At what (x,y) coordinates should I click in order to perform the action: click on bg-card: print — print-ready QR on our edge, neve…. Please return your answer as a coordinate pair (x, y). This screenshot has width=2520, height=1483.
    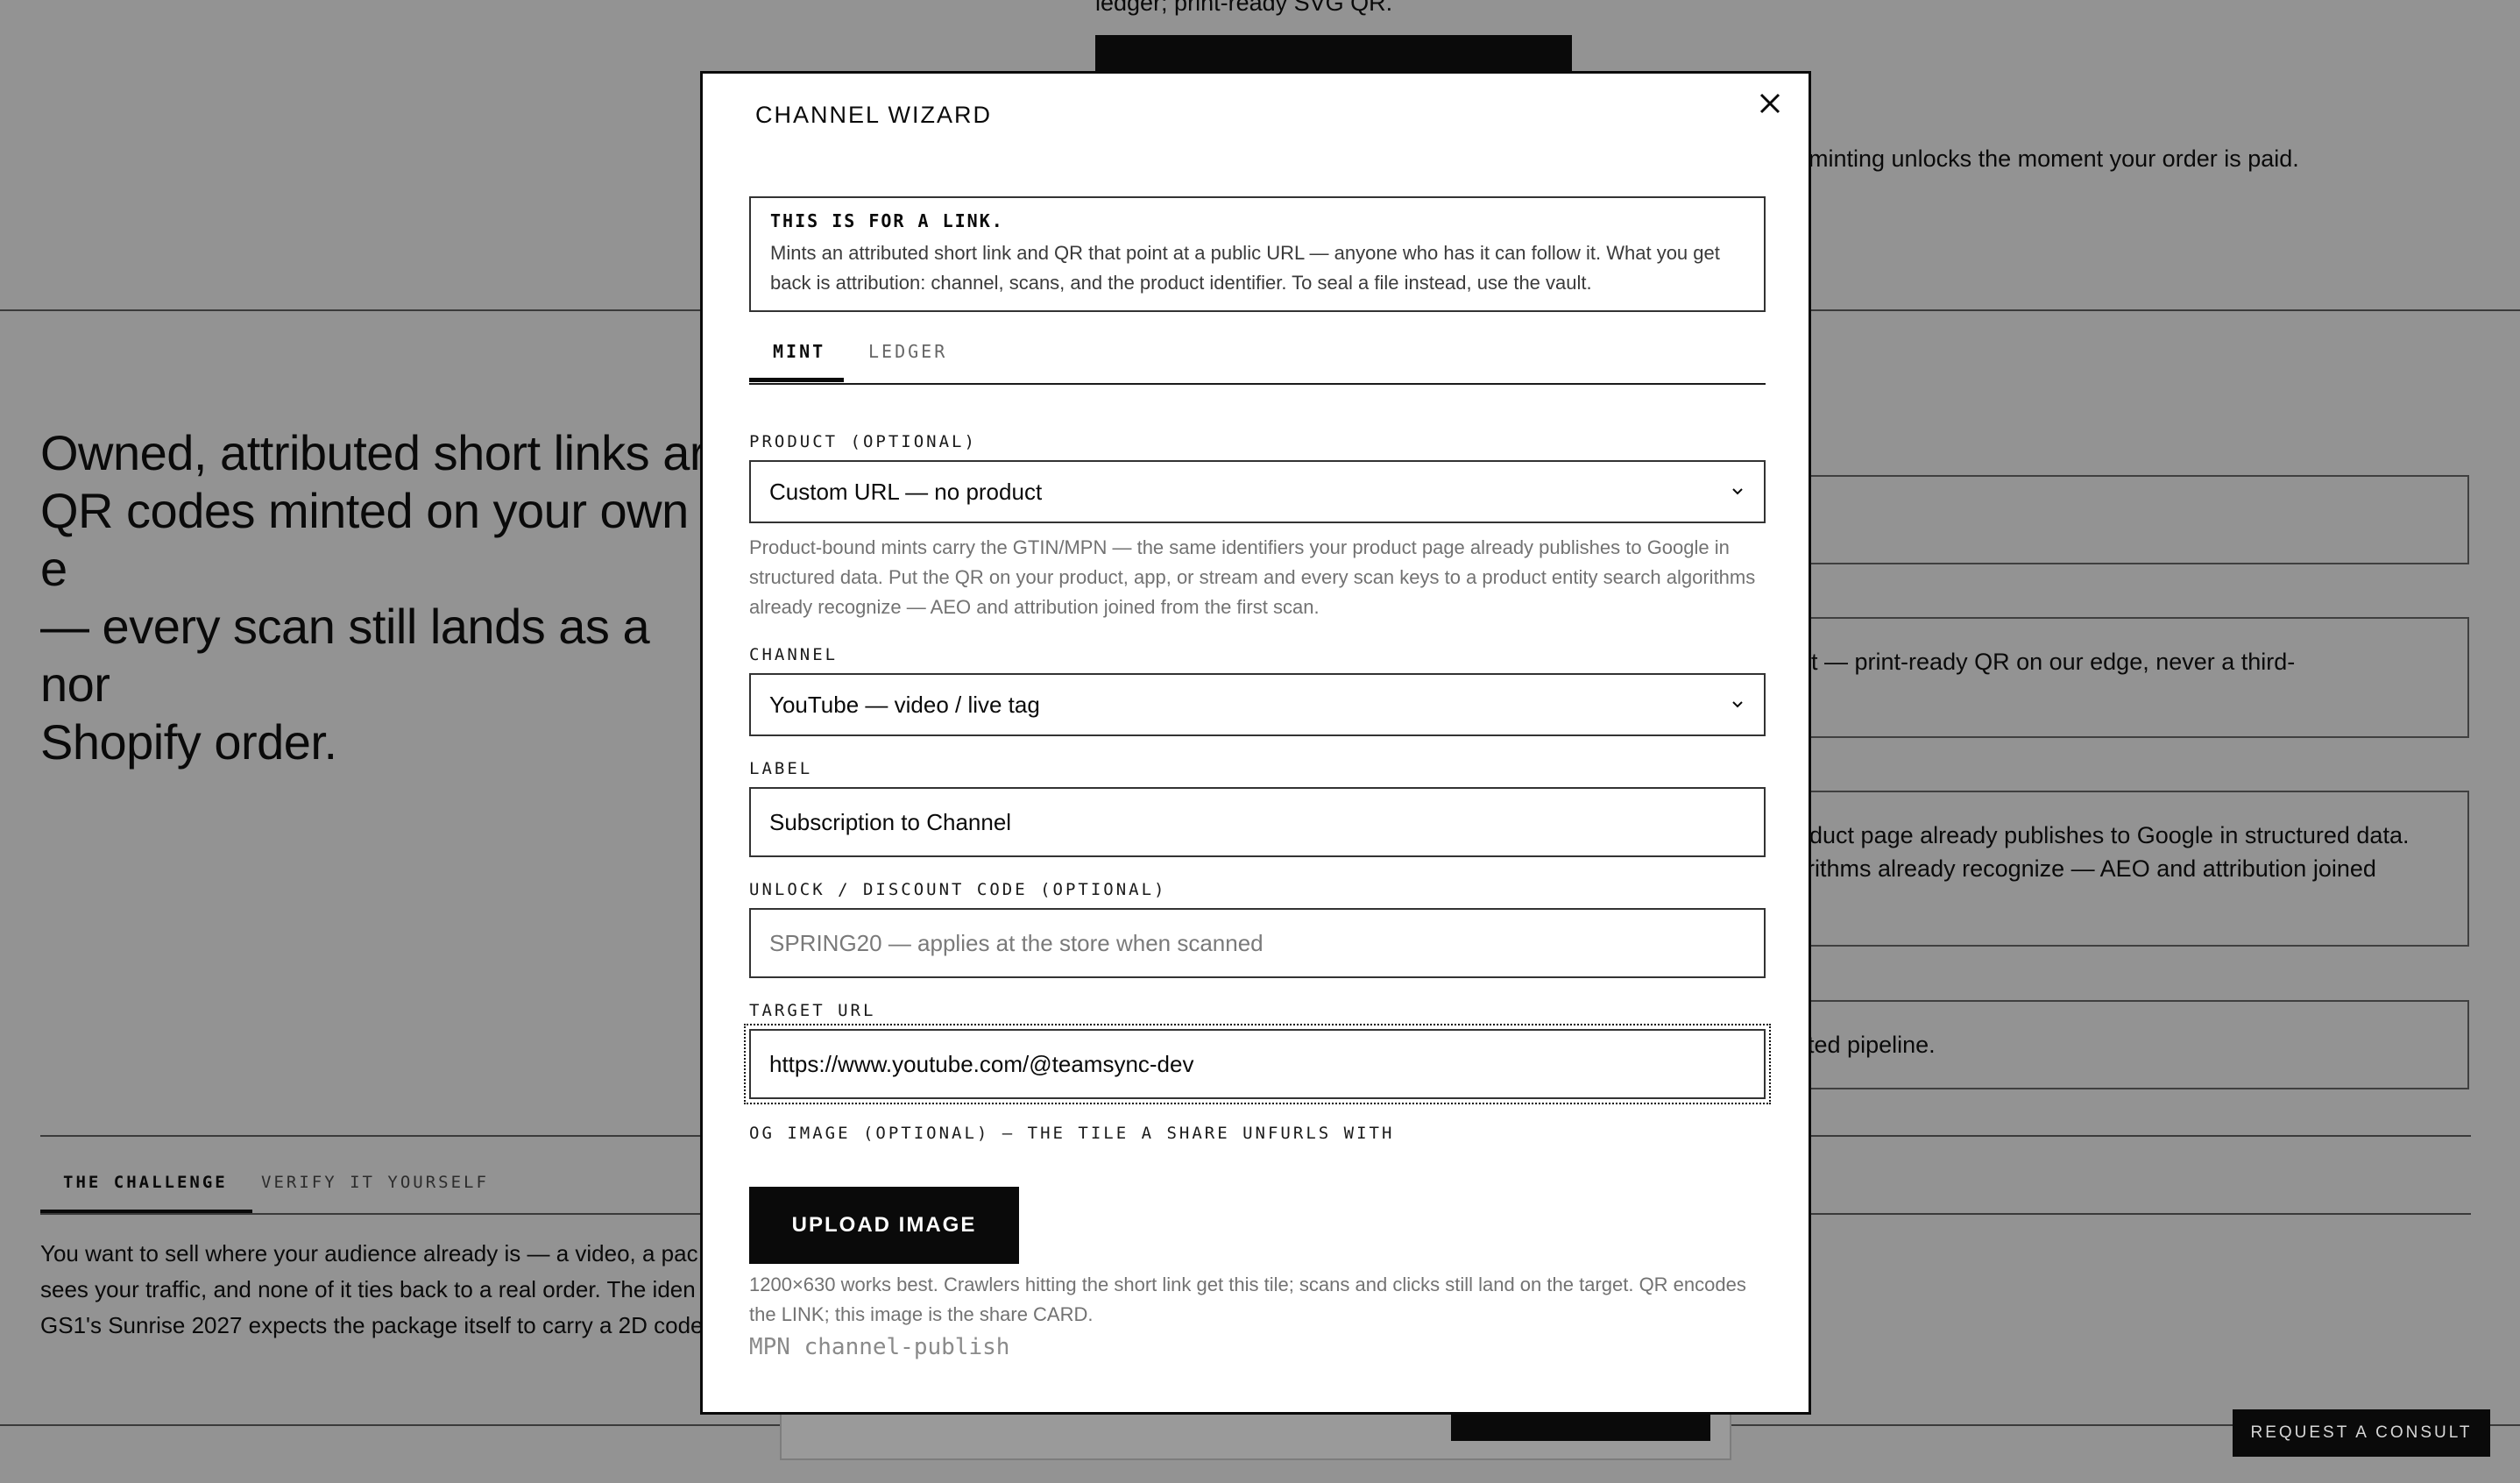
    Looking at the image, I should click on (2106, 677).